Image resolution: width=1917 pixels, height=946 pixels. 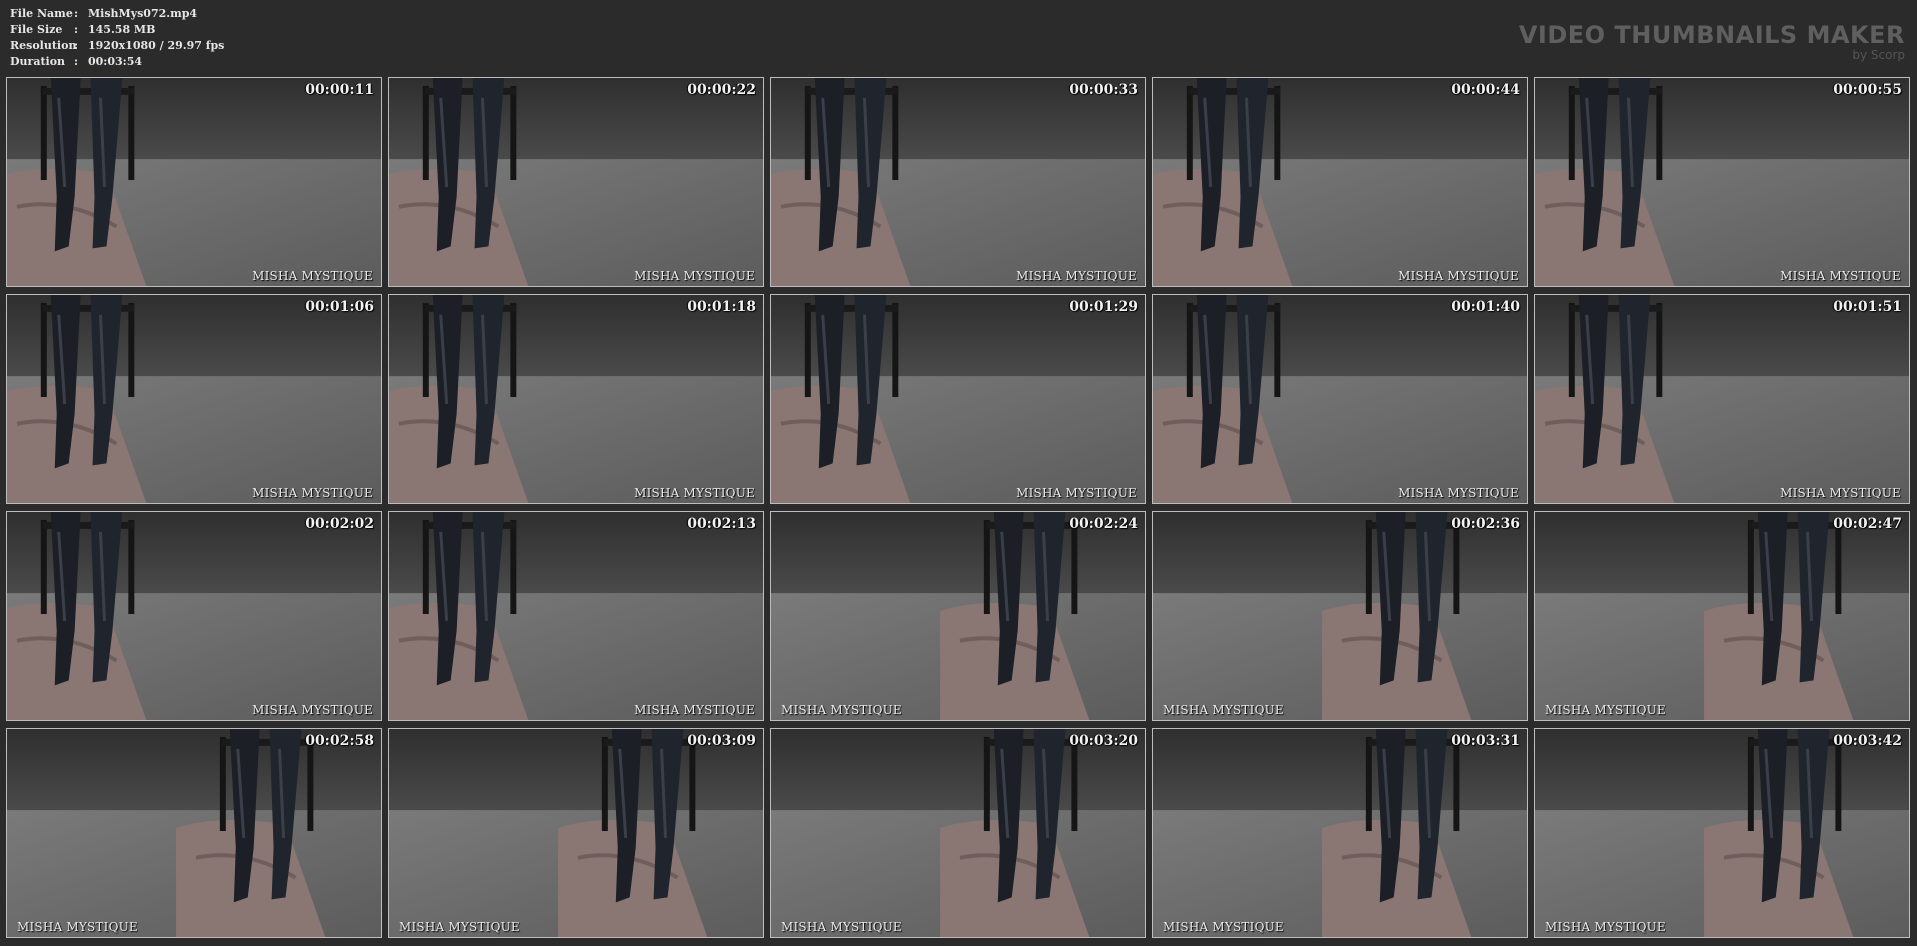 I want to click on video-thumbnail: 00:01:29 MISHA MYSTIQUE, so click(x=958, y=399).